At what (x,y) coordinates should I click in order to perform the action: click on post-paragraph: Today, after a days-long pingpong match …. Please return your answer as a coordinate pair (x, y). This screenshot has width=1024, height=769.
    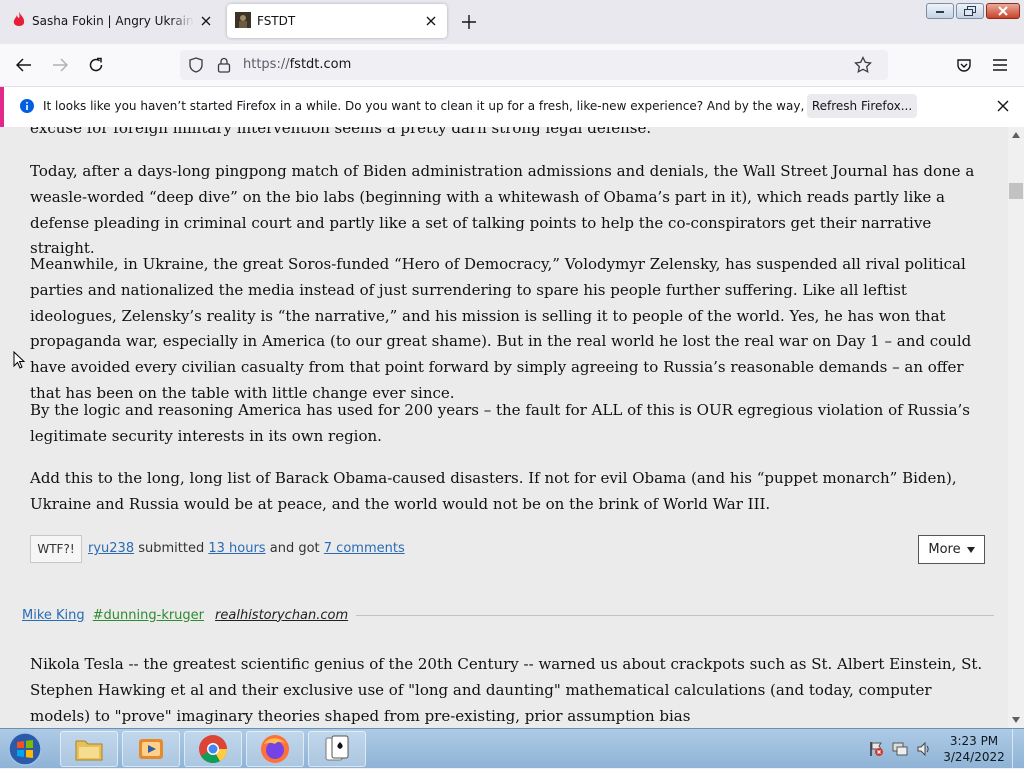
    Looking at the image, I should click on (502, 210).